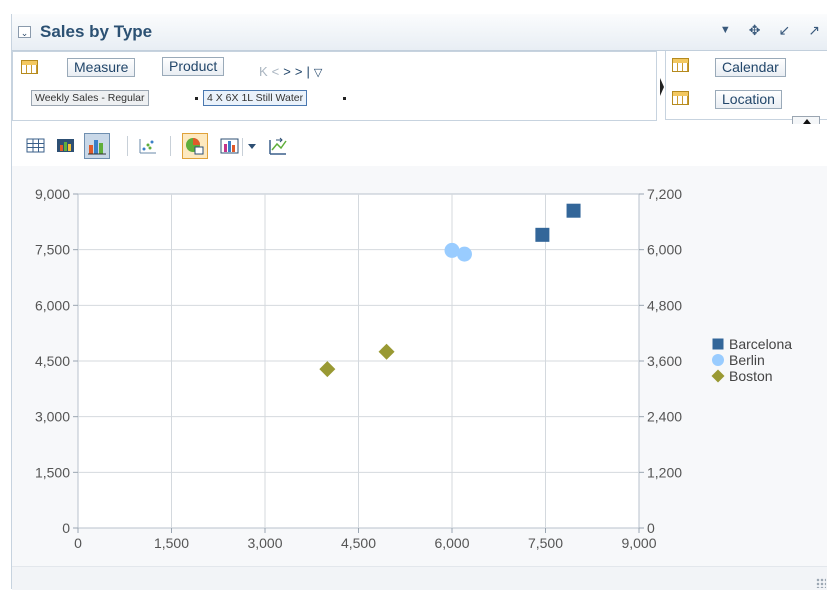  I want to click on x-tick-label: 9,000, so click(638, 543).